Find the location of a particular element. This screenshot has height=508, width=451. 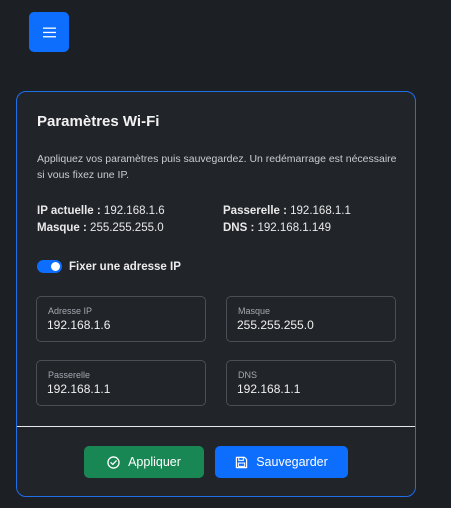

static-ip-toggle-row: Fixer une adresse IP is located at coordinates (109, 266).